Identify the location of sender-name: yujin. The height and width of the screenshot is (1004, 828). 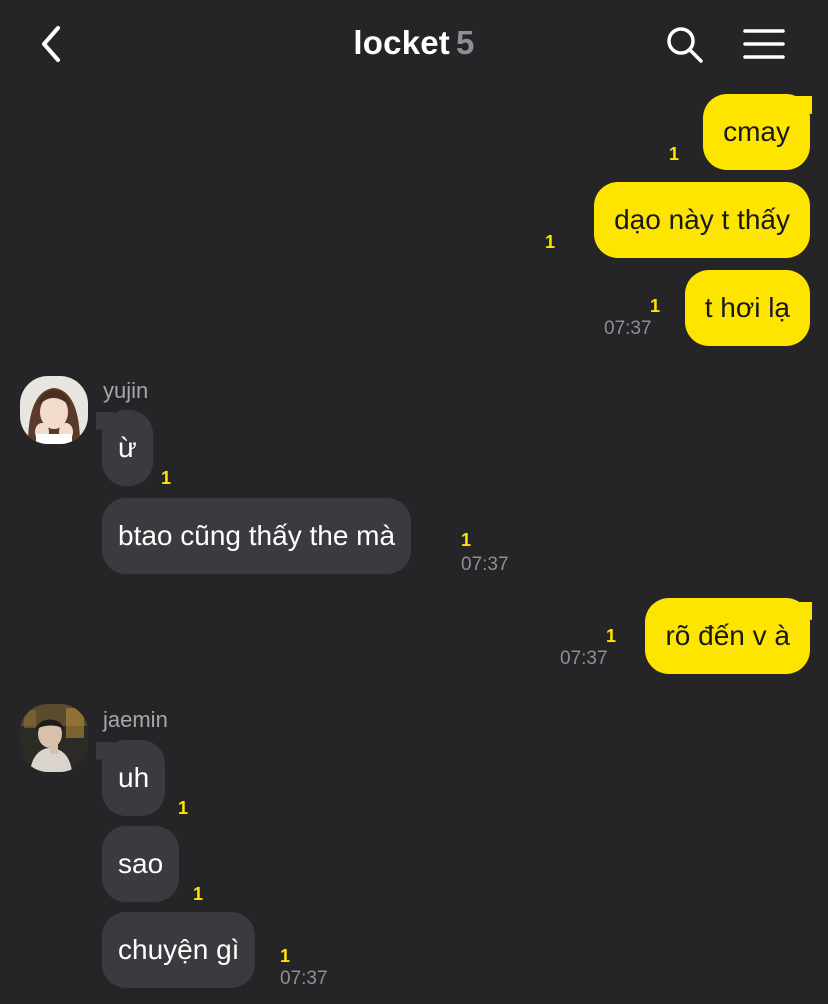
(126, 390).